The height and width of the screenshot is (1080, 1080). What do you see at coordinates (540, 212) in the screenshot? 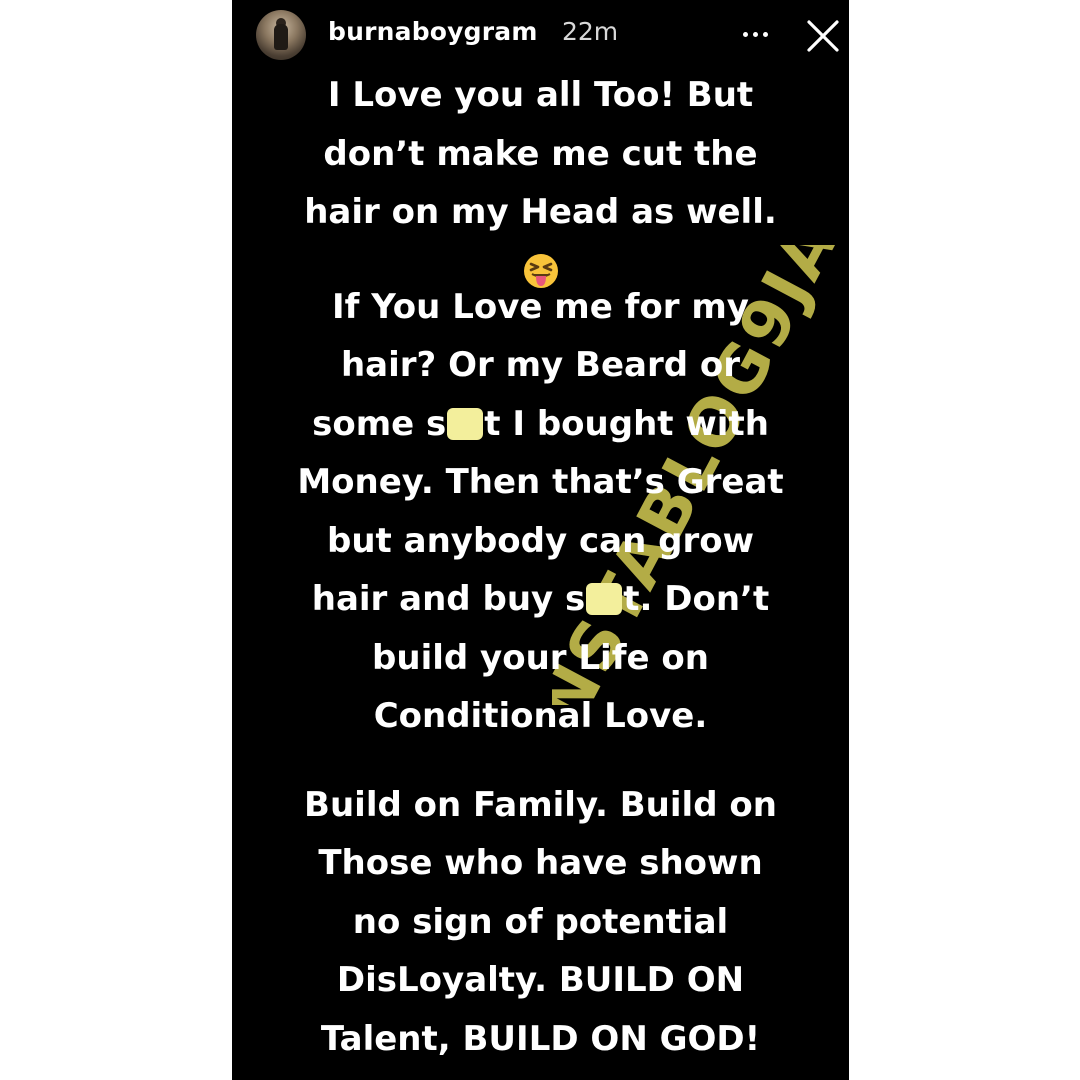
I see `caption-line: hair on my Head as well.` at bounding box center [540, 212].